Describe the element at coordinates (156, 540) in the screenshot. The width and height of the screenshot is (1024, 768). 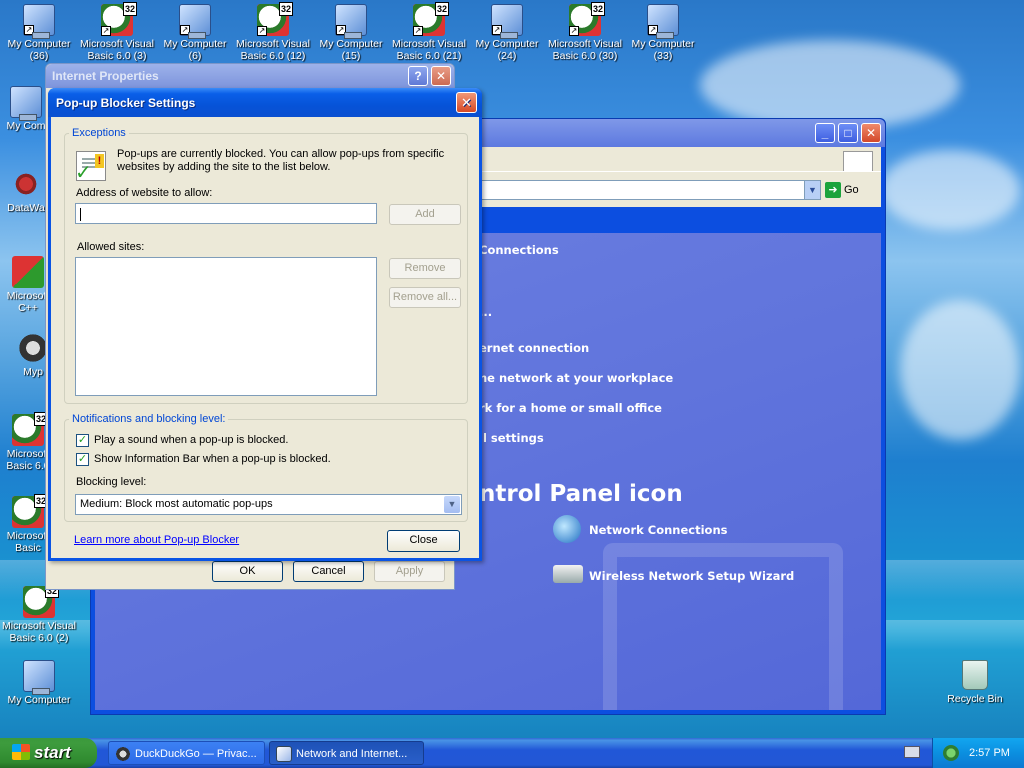
I see `learn-more-link: Learn more about Pop-up Blocker` at that location.